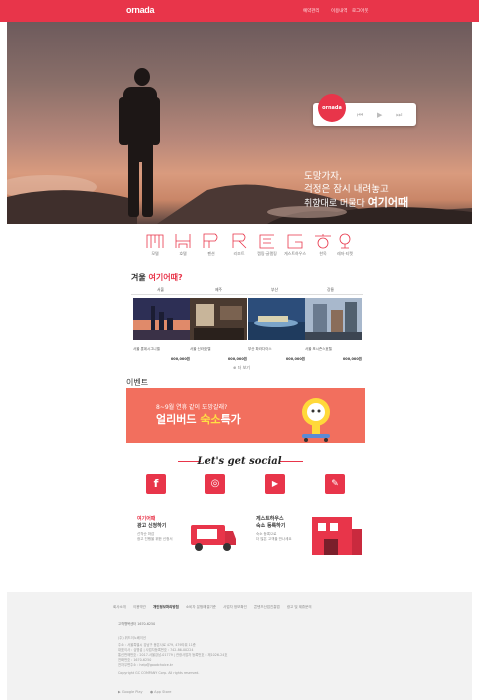  What do you see at coordinates (266, 241) in the screenshot?
I see `campsite-icon` at bounding box center [266, 241].